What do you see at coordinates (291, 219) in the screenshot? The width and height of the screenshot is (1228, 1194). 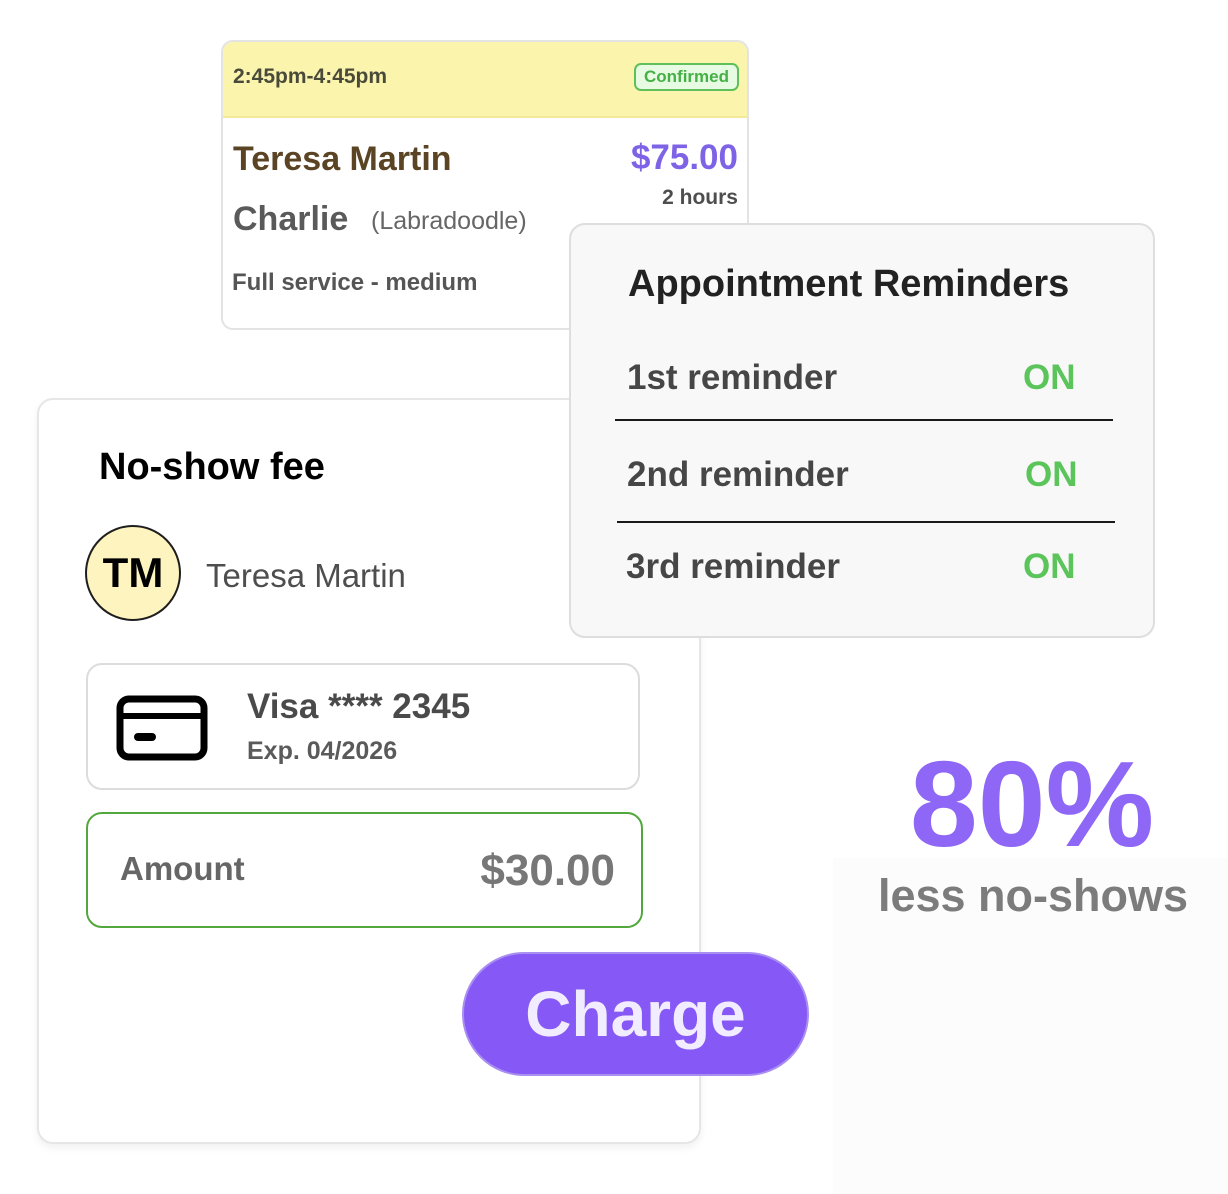 I see `pet-name: Charlie` at bounding box center [291, 219].